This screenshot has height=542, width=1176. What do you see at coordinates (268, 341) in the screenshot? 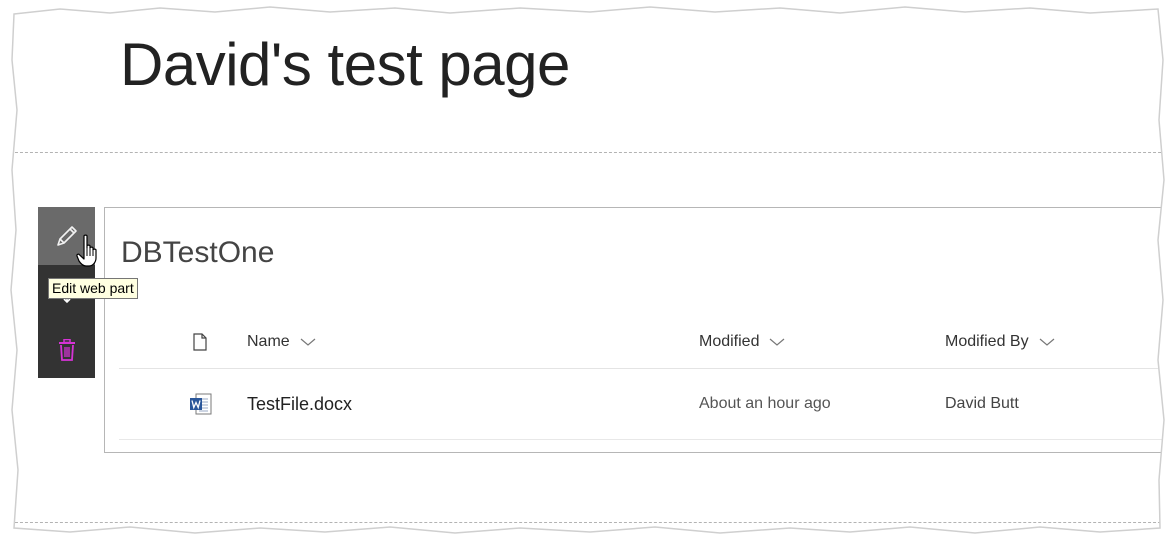
I see `column-header-name-label: Name` at bounding box center [268, 341].